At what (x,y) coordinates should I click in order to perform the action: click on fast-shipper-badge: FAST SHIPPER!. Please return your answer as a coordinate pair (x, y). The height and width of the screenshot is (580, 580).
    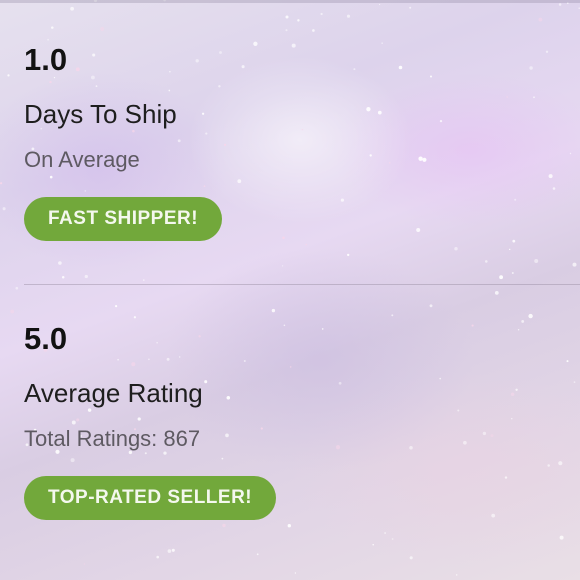
    Looking at the image, I should click on (123, 219).